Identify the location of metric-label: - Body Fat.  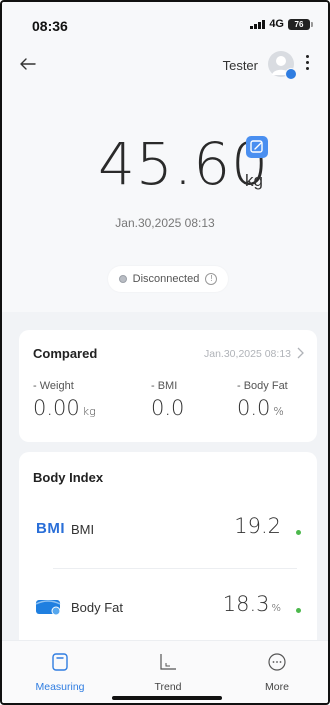
(262, 386).